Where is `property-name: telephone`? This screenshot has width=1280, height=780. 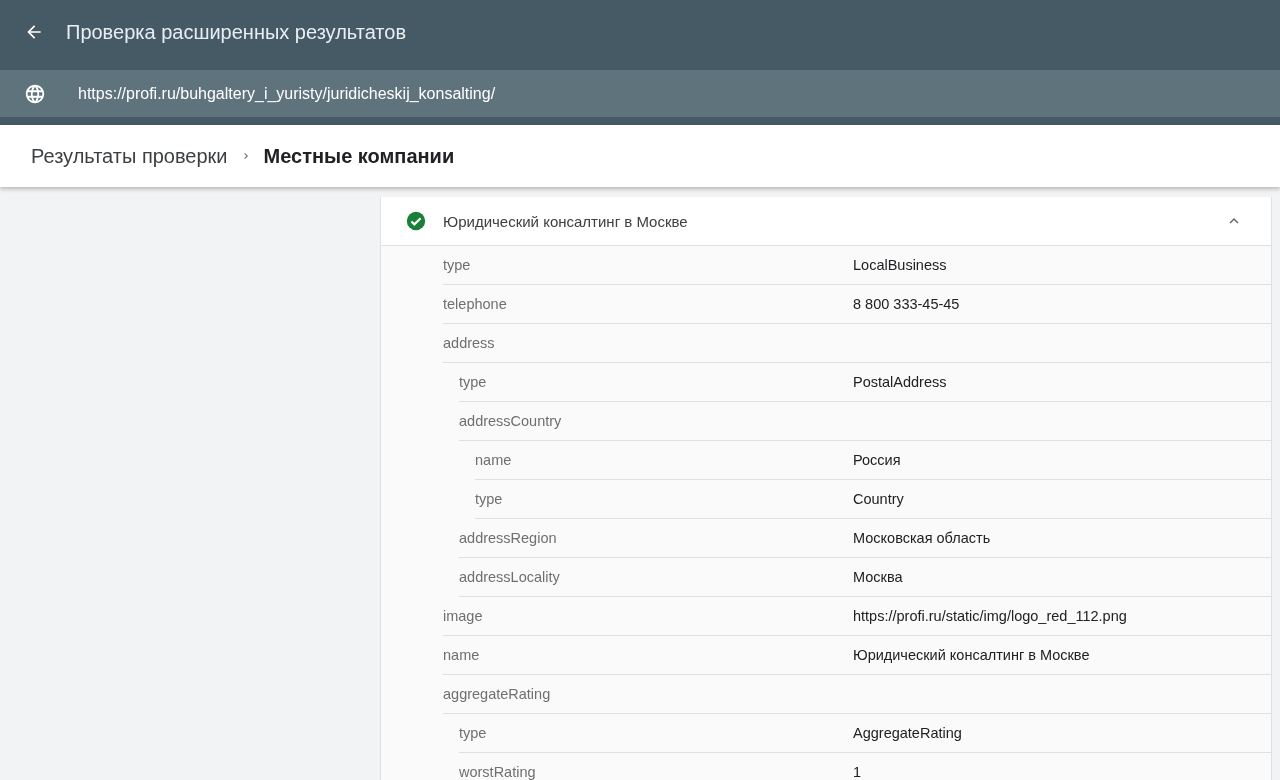 property-name: telephone is located at coordinates (475, 304).